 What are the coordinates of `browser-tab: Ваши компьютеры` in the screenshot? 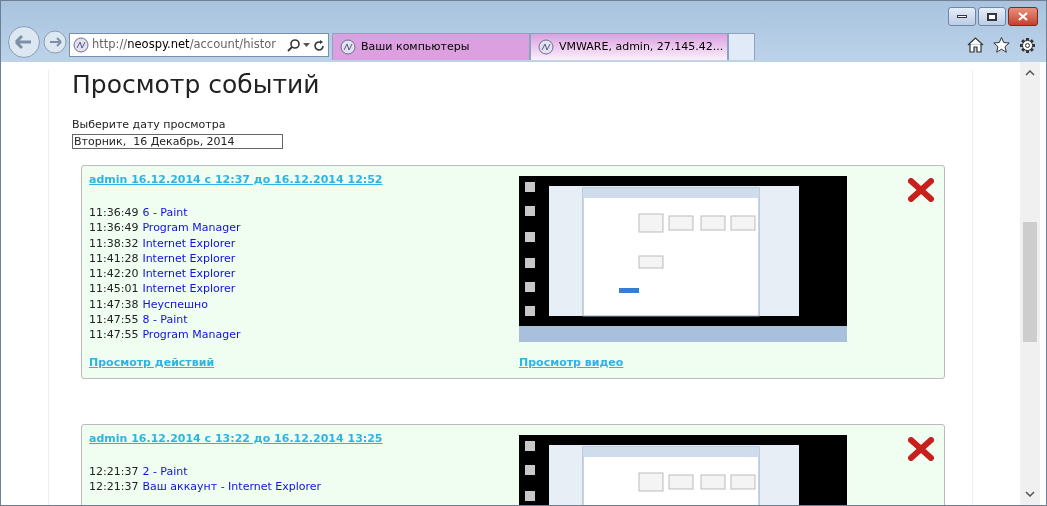 It's located at (431, 46).